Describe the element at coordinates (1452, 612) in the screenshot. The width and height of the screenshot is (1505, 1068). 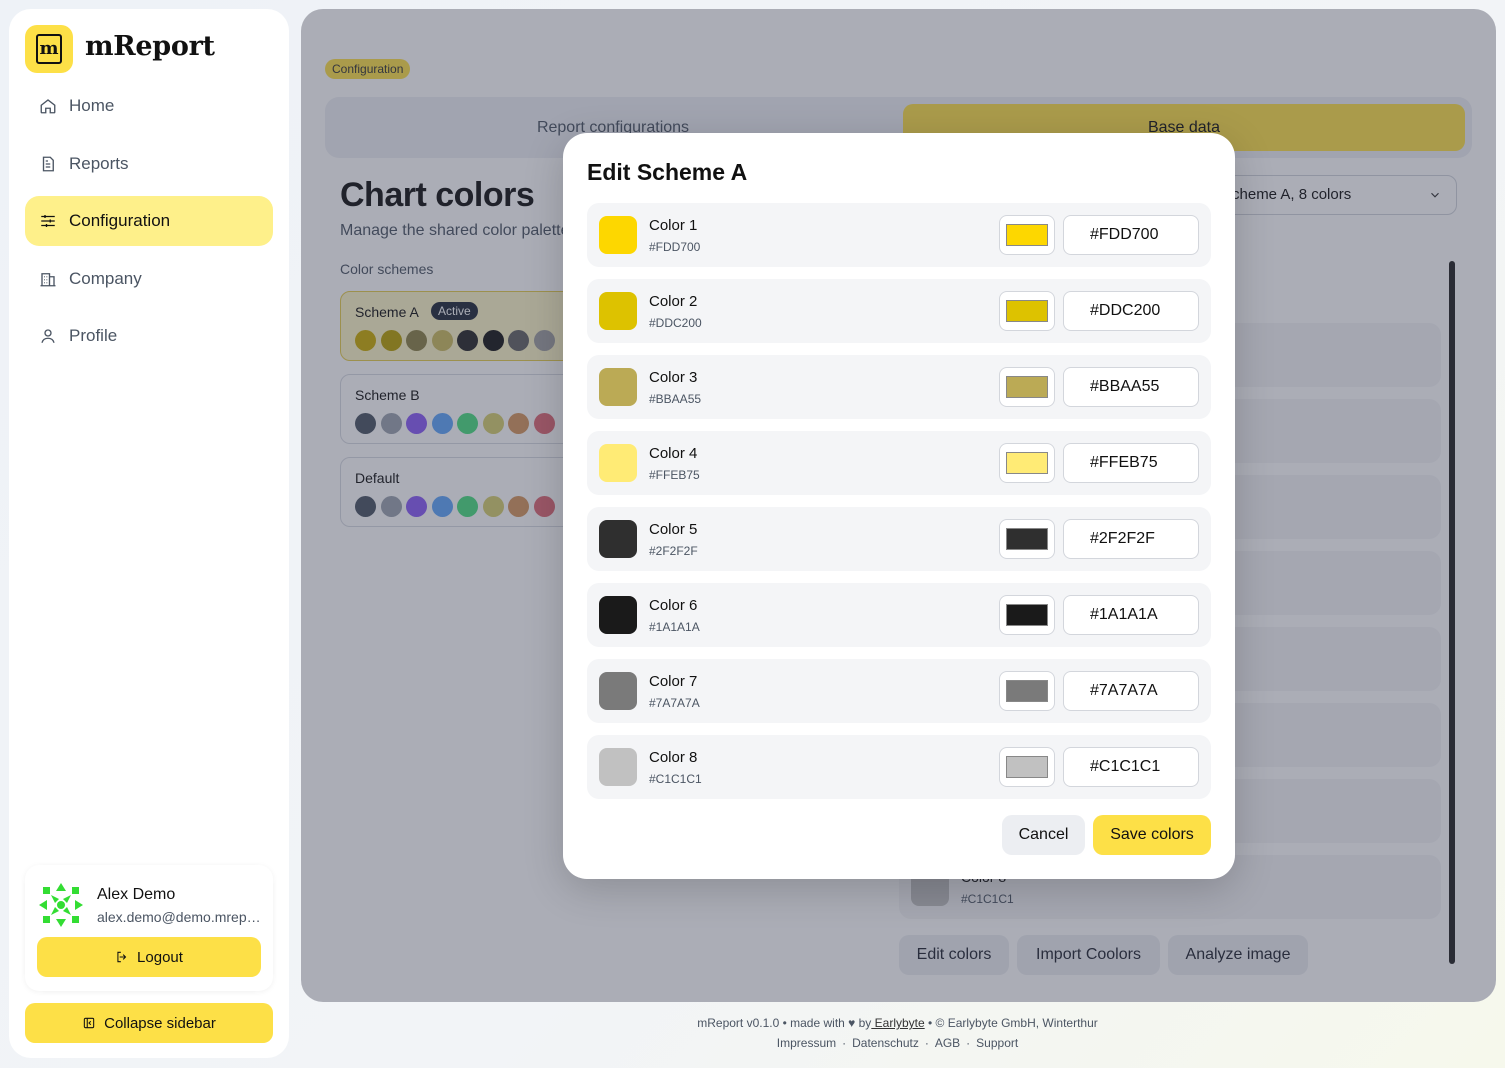
I see `scrollbar` at that location.